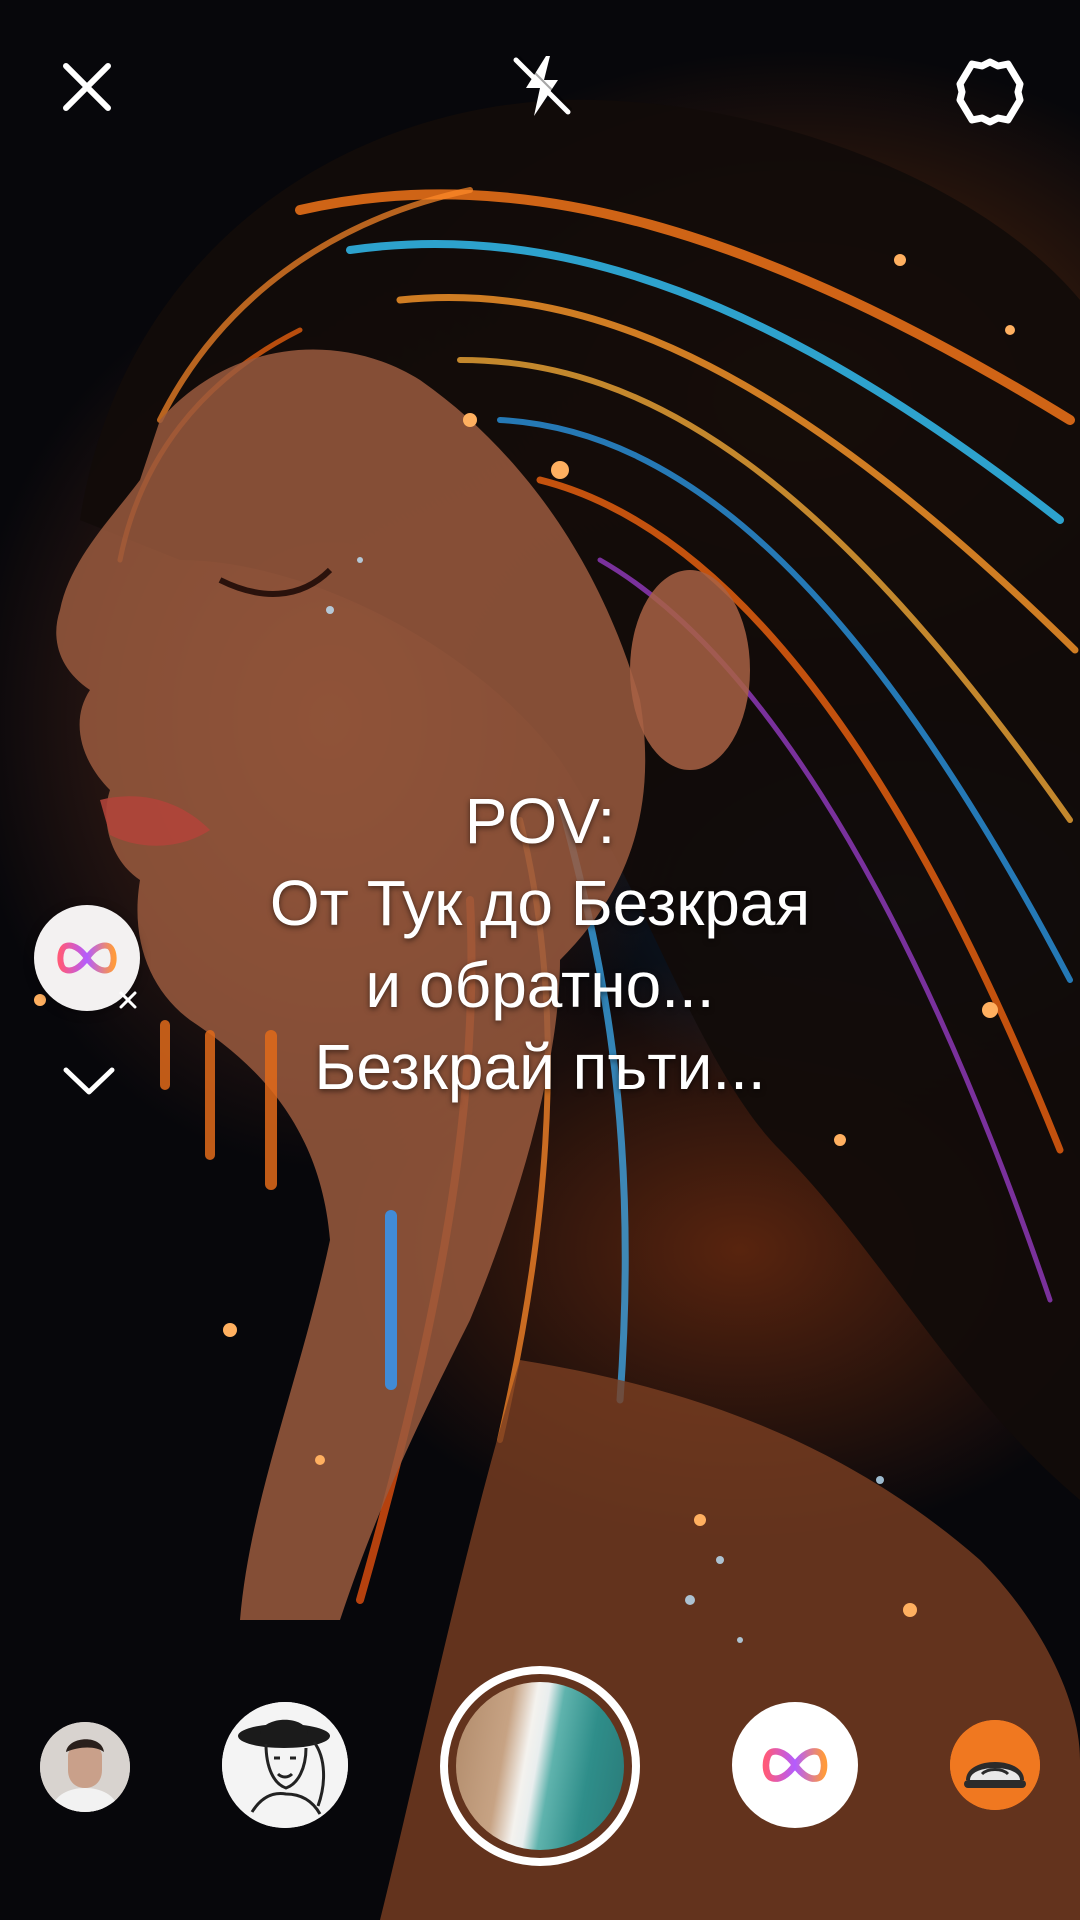  I want to click on effect-avatar-person, so click(85, 1767).